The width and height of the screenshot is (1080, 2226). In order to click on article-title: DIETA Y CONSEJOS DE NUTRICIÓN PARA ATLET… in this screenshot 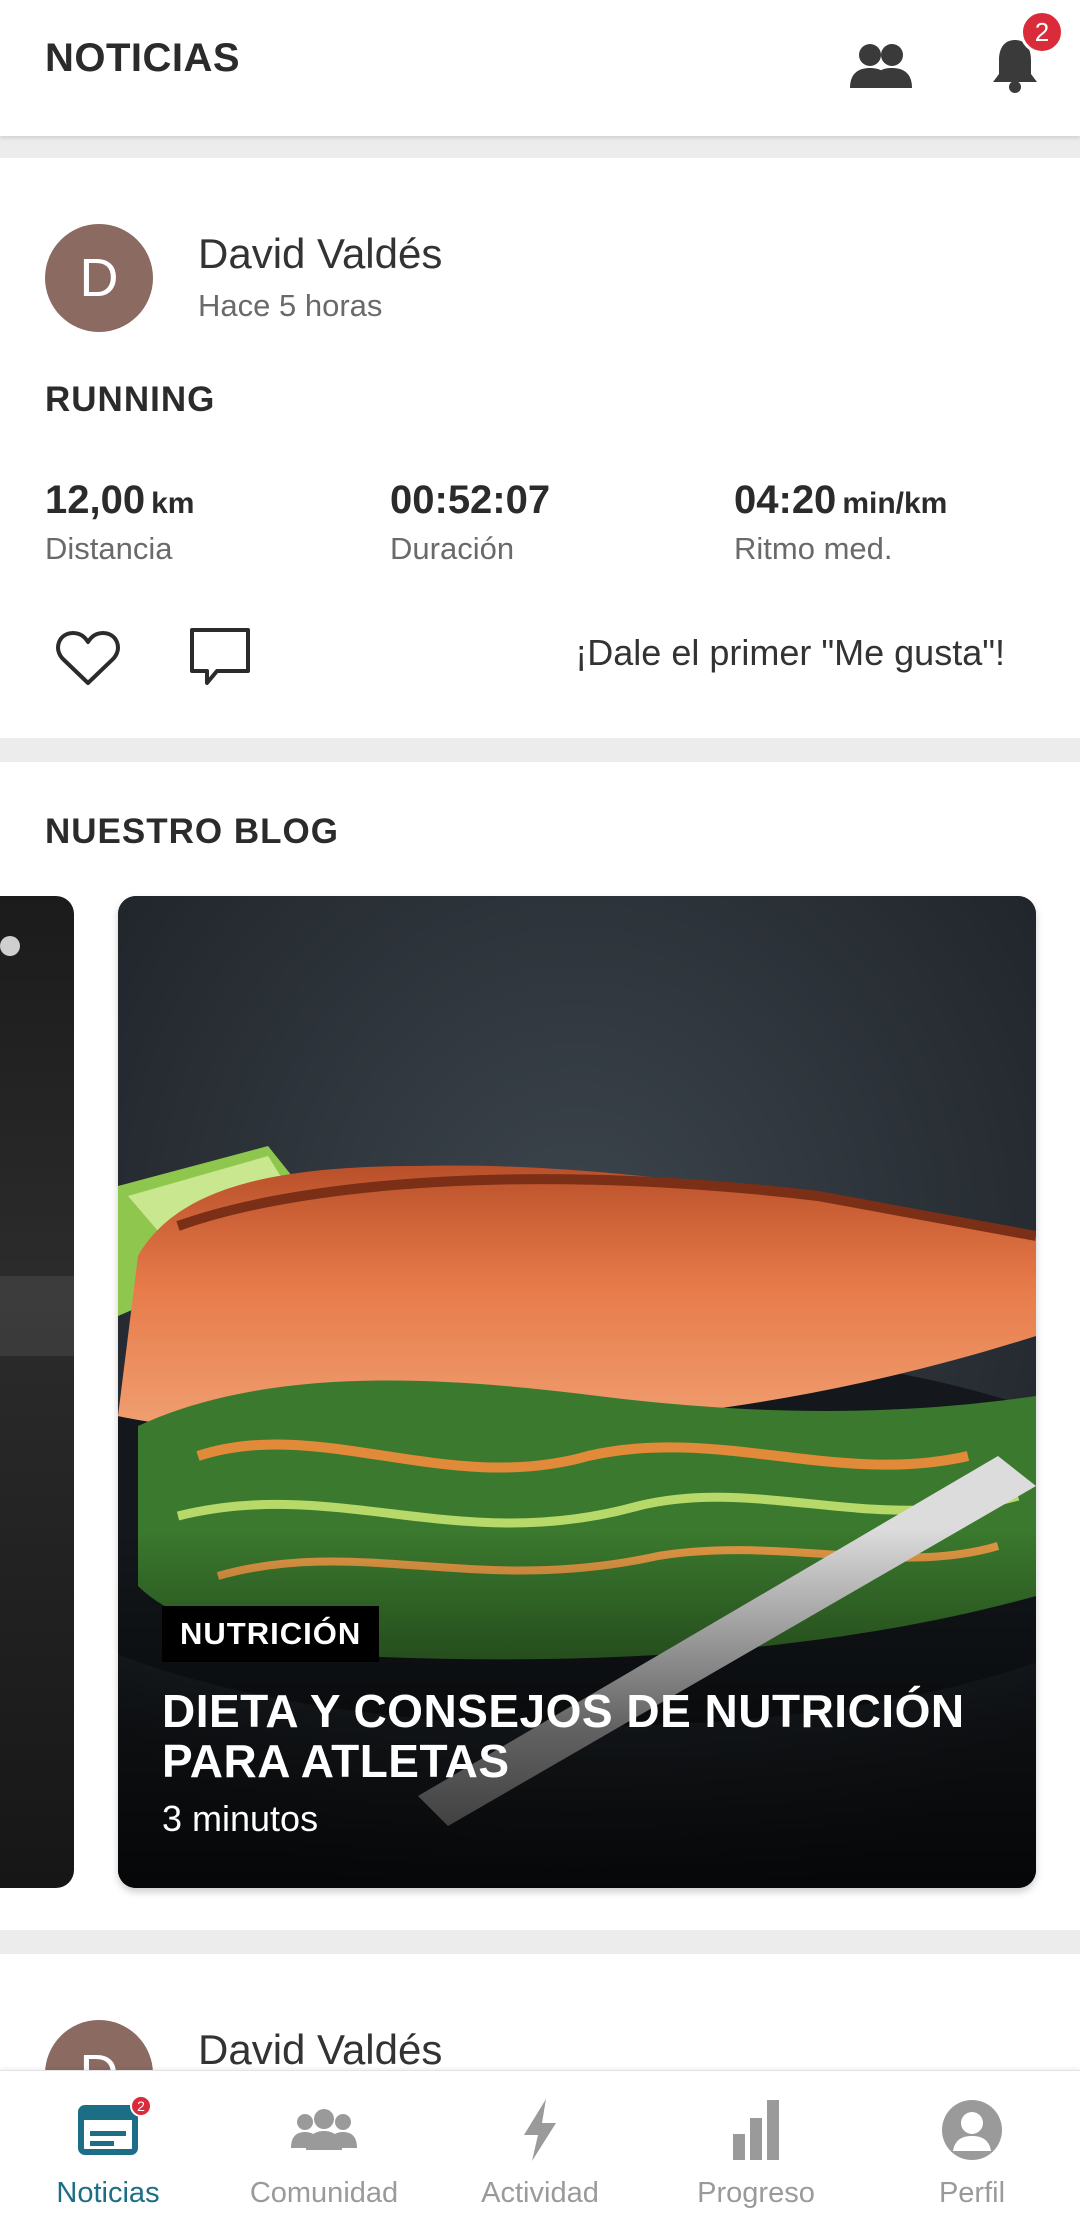, I will do `click(563, 1736)`.